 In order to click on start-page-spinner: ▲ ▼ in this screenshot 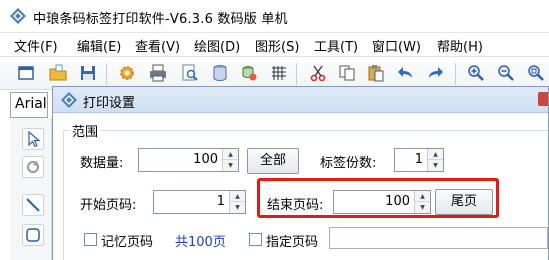, I will do `click(237, 202)`.